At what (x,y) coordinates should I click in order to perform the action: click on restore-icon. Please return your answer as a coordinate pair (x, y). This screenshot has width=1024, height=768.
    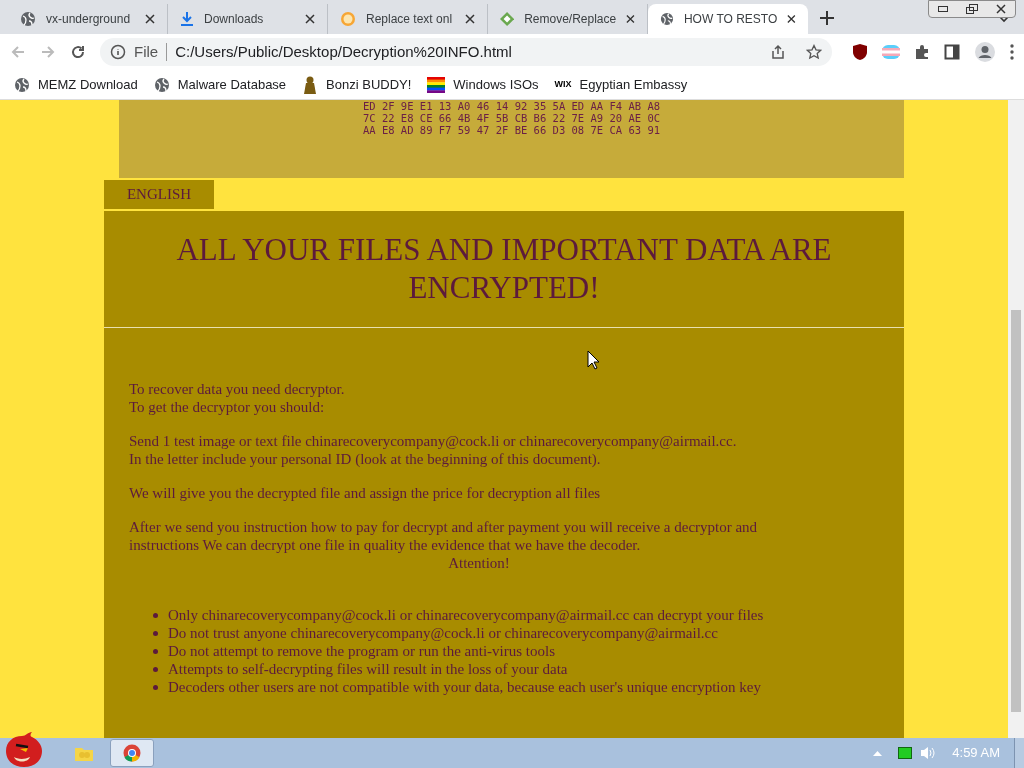
    Looking at the image, I should click on (972, 9).